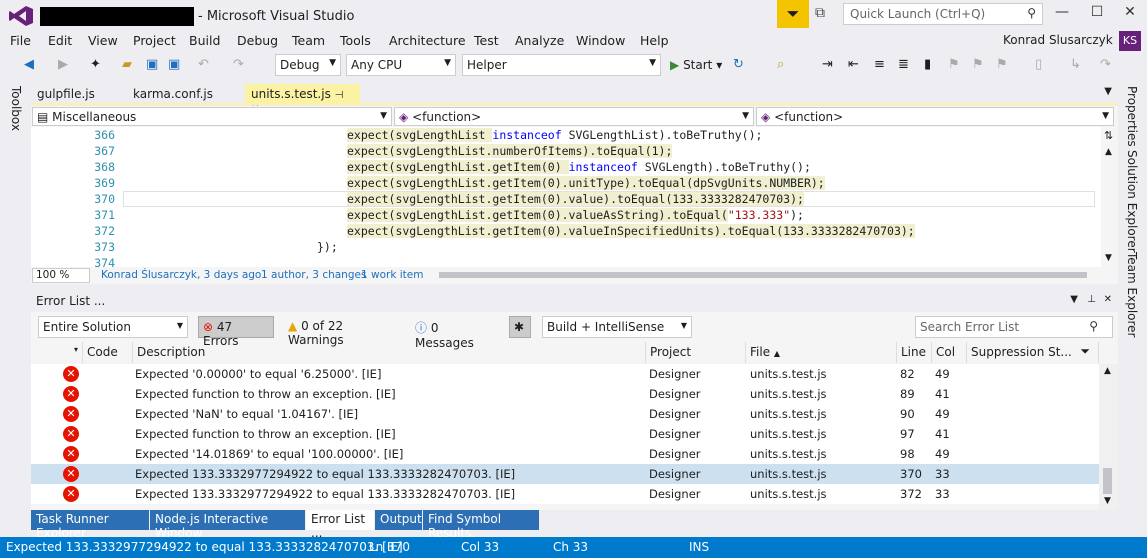  Describe the element at coordinates (103, 40) in the screenshot. I see `menu-view: View` at that location.